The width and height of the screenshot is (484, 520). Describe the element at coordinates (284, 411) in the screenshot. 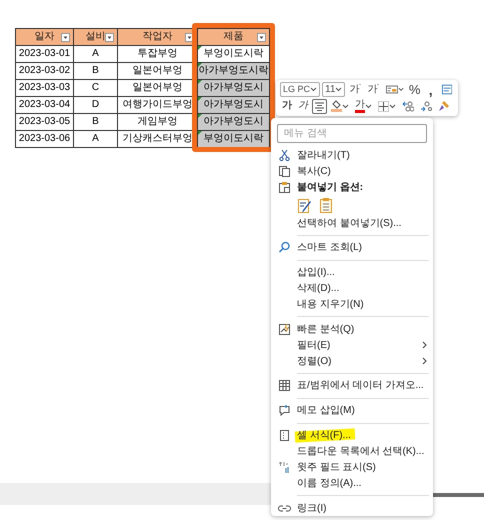

I see `comment-icon` at that location.